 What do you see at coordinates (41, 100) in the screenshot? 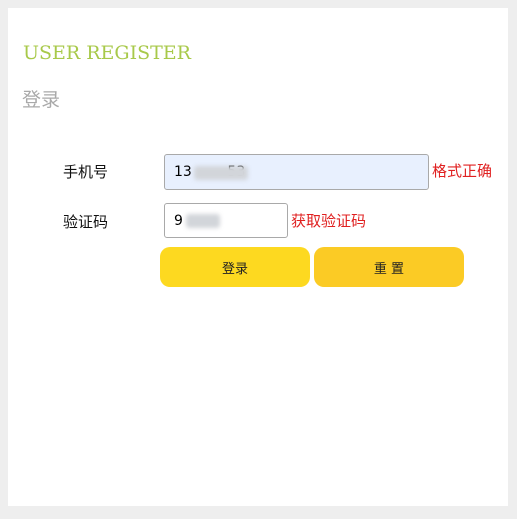
I see `page-subtitle: 登录` at bounding box center [41, 100].